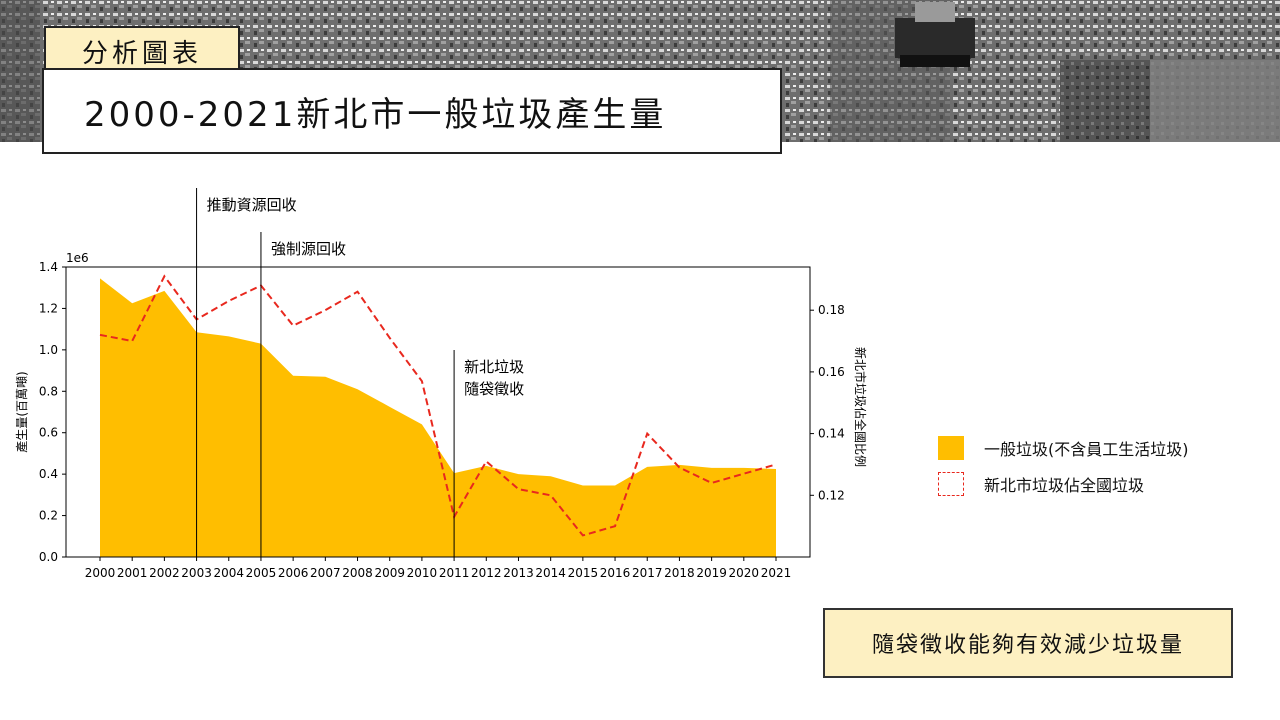  What do you see at coordinates (48, 391) in the screenshot?
I see `y-tick-label: 0.8` at bounding box center [48, 391].